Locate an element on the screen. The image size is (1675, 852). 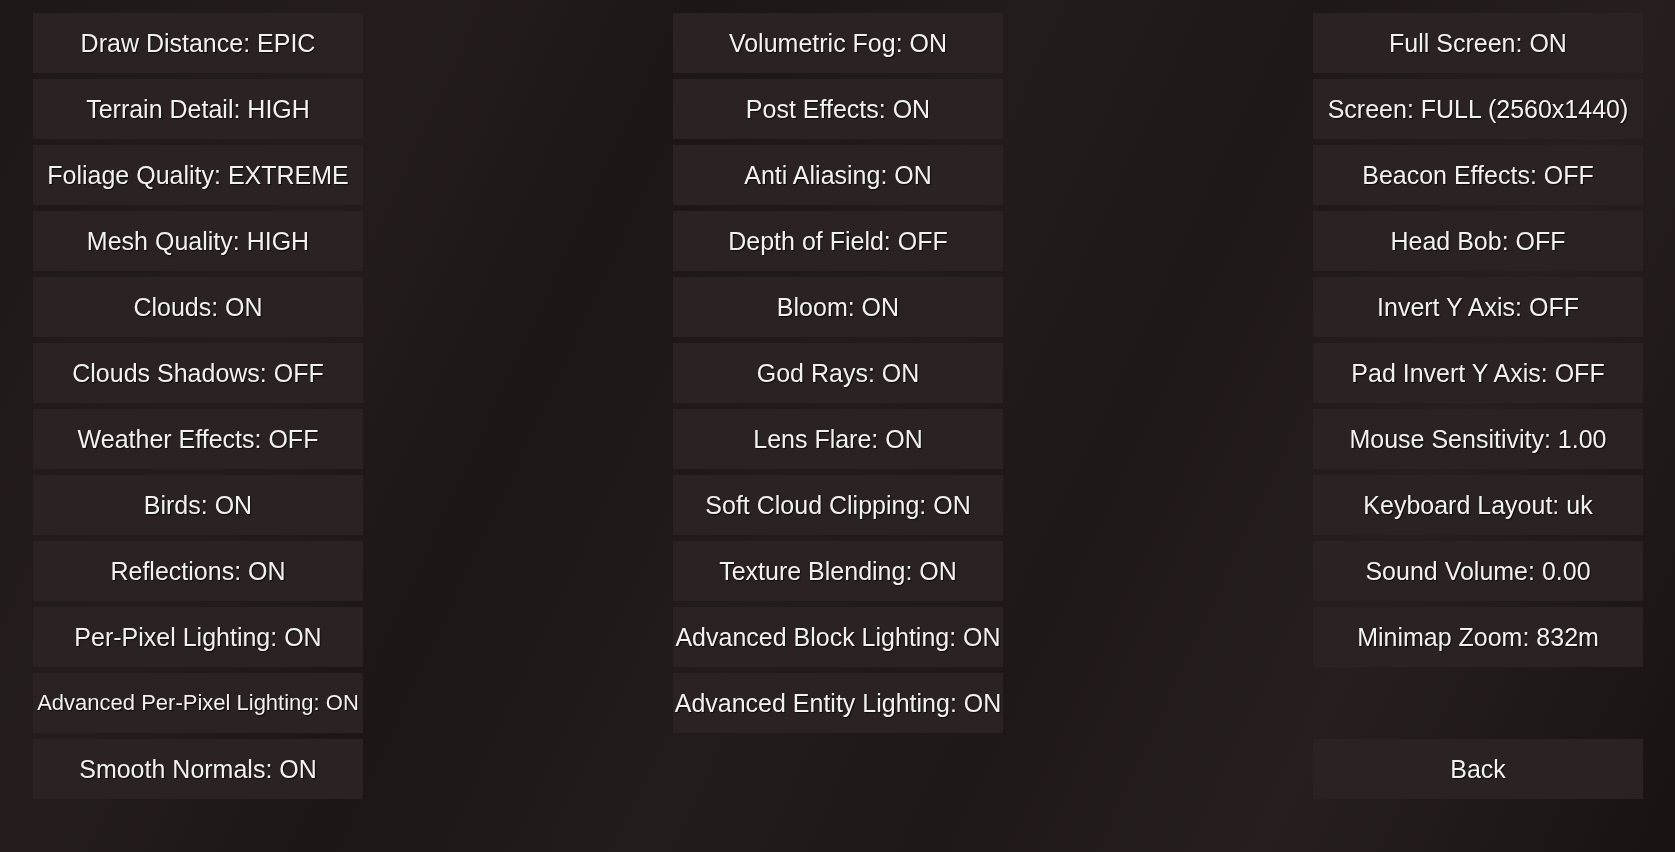
setting-button: Reflections: ON is located at coordinates (198, 571).